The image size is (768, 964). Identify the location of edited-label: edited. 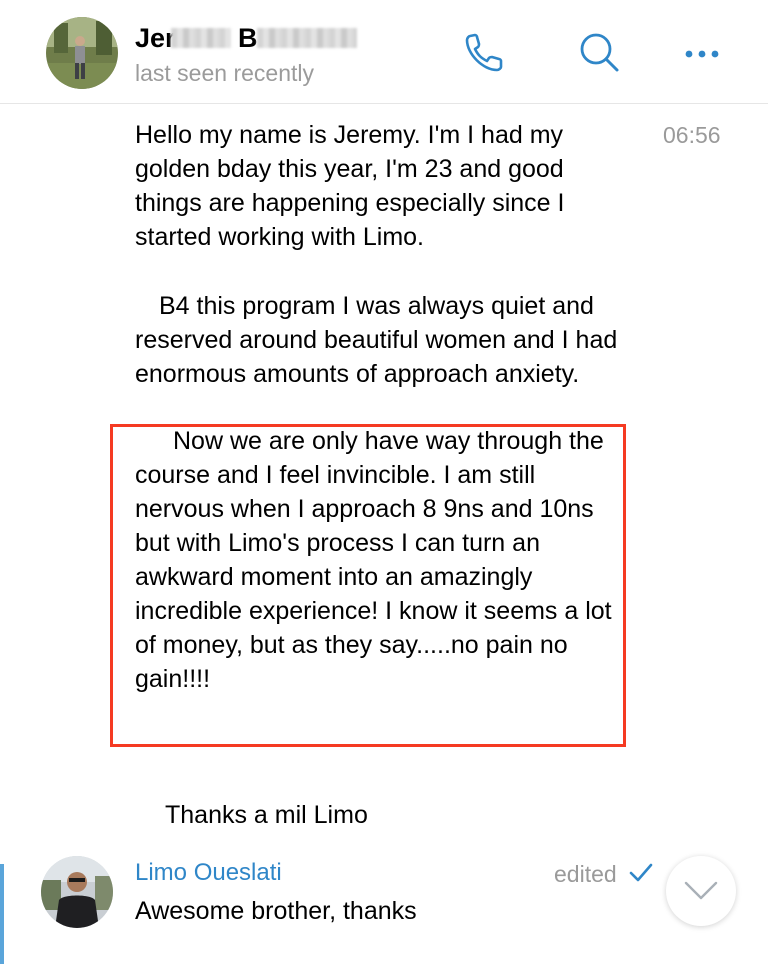
(585, 874).